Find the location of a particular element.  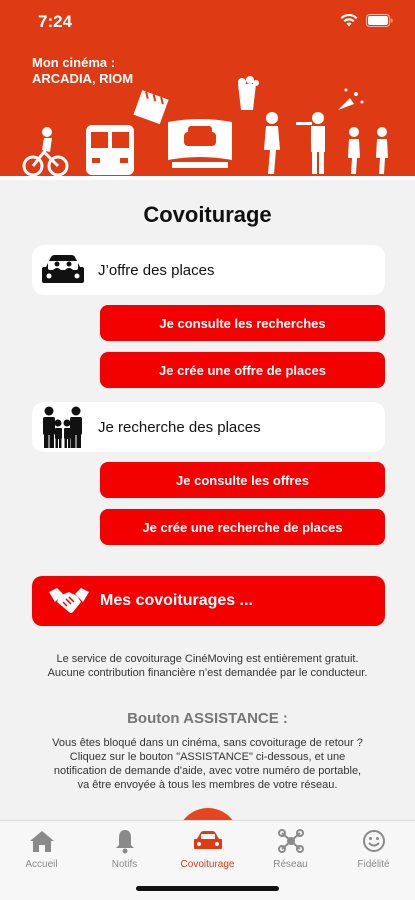

create-search-button: Je crée une recherche de places is located at coordinates (242, 527).